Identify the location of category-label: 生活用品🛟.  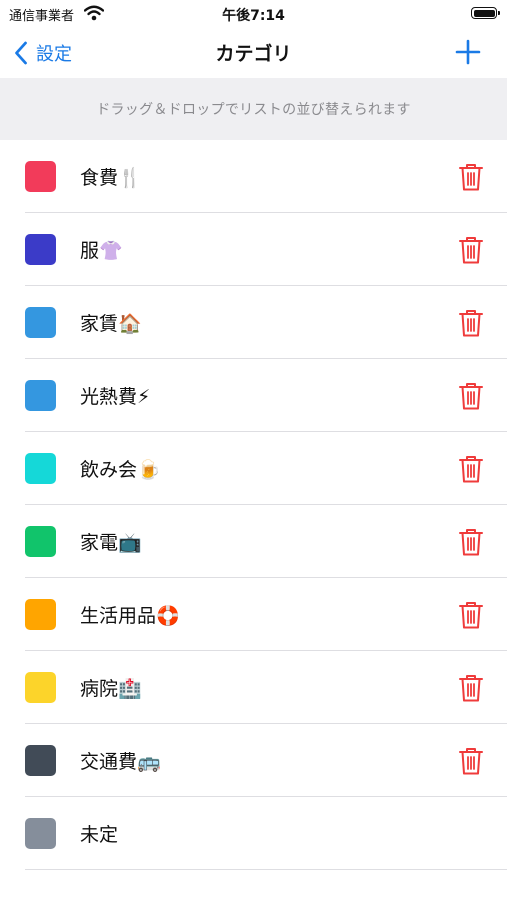
(130, 616).